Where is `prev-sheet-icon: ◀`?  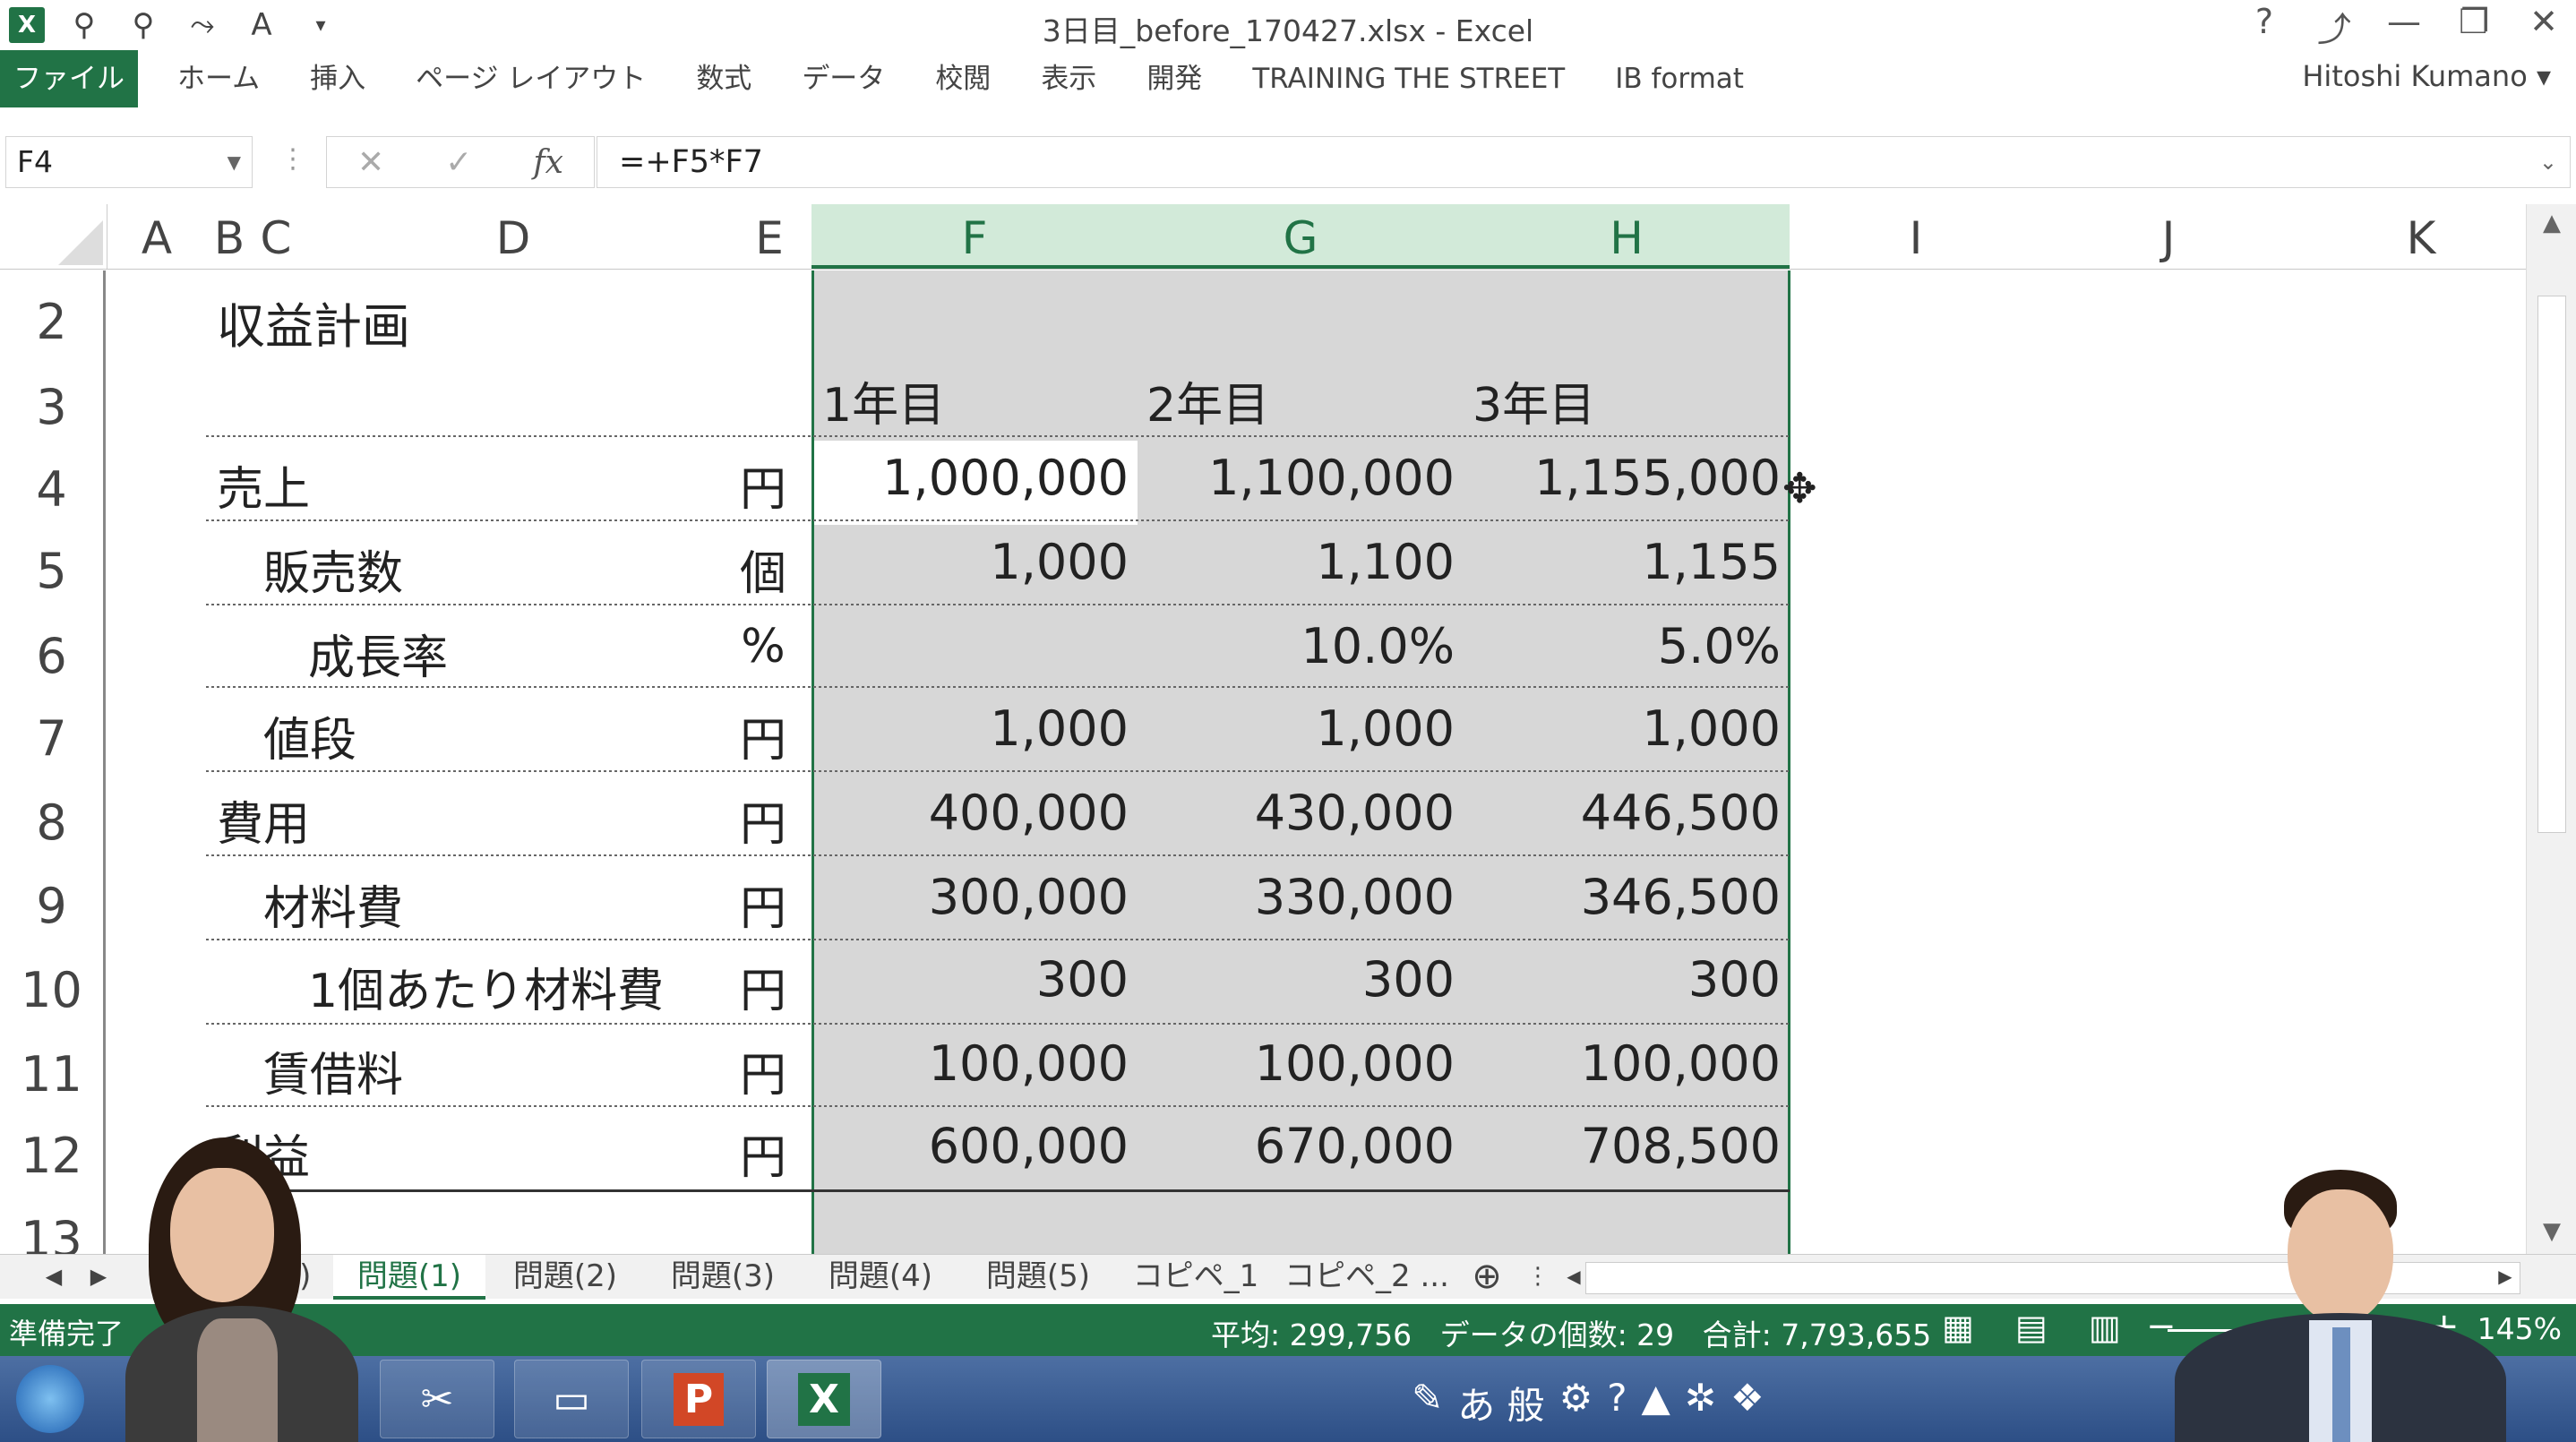 prev-sheet-icon: ◀ is located at coordinates (54, 1277).